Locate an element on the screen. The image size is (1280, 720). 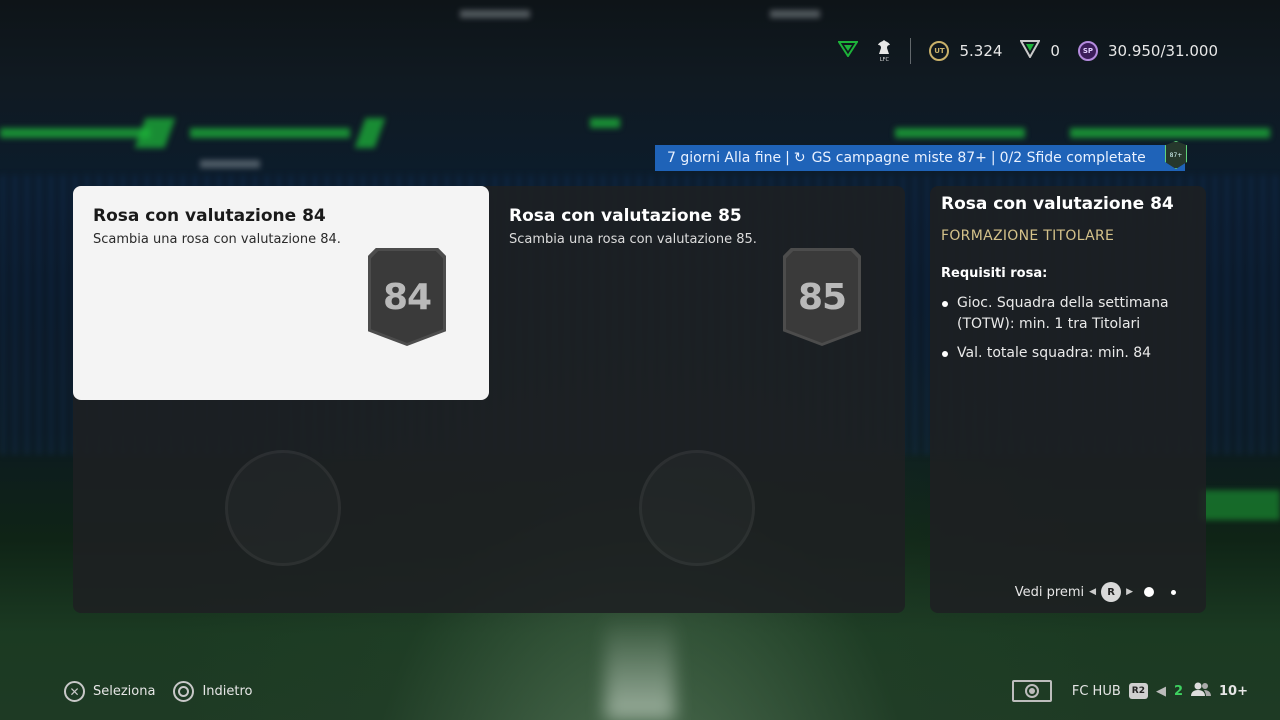
rivals-icon is located at coordinates (848, 51).